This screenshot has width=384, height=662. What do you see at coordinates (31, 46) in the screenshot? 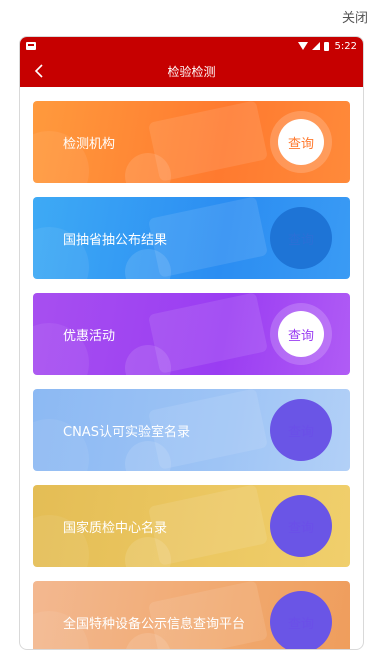
I see `notification-icon` at bounding box center [31, 46].